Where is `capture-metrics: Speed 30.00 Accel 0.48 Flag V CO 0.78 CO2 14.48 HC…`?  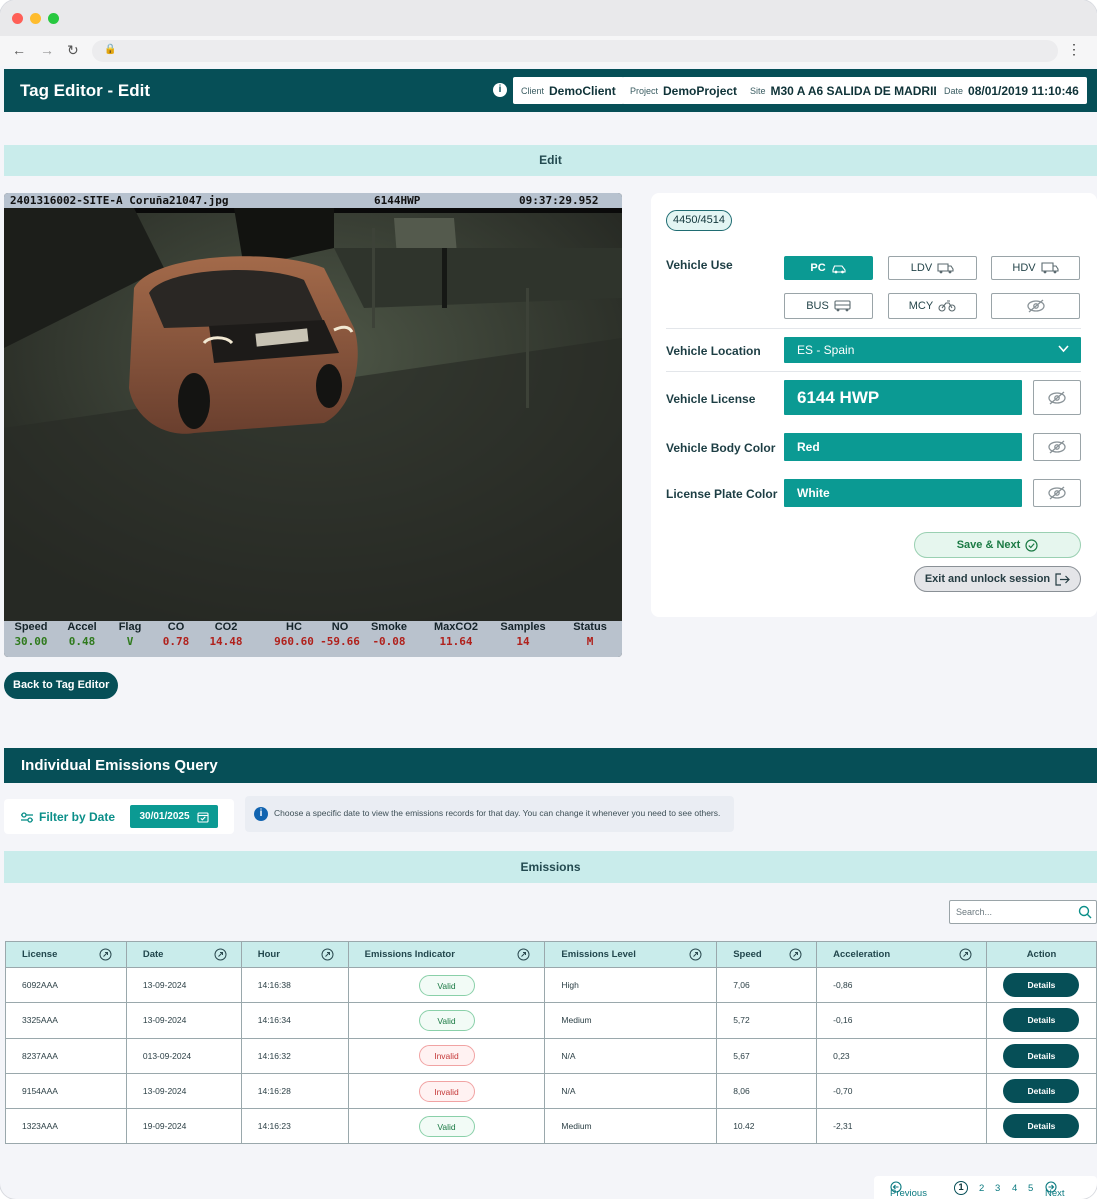
capture-metrics: Speed 30.00 Accel 0.48 Flag V CO 0.78 CO2 14.48 HC… is located at coordinates (313, 639).